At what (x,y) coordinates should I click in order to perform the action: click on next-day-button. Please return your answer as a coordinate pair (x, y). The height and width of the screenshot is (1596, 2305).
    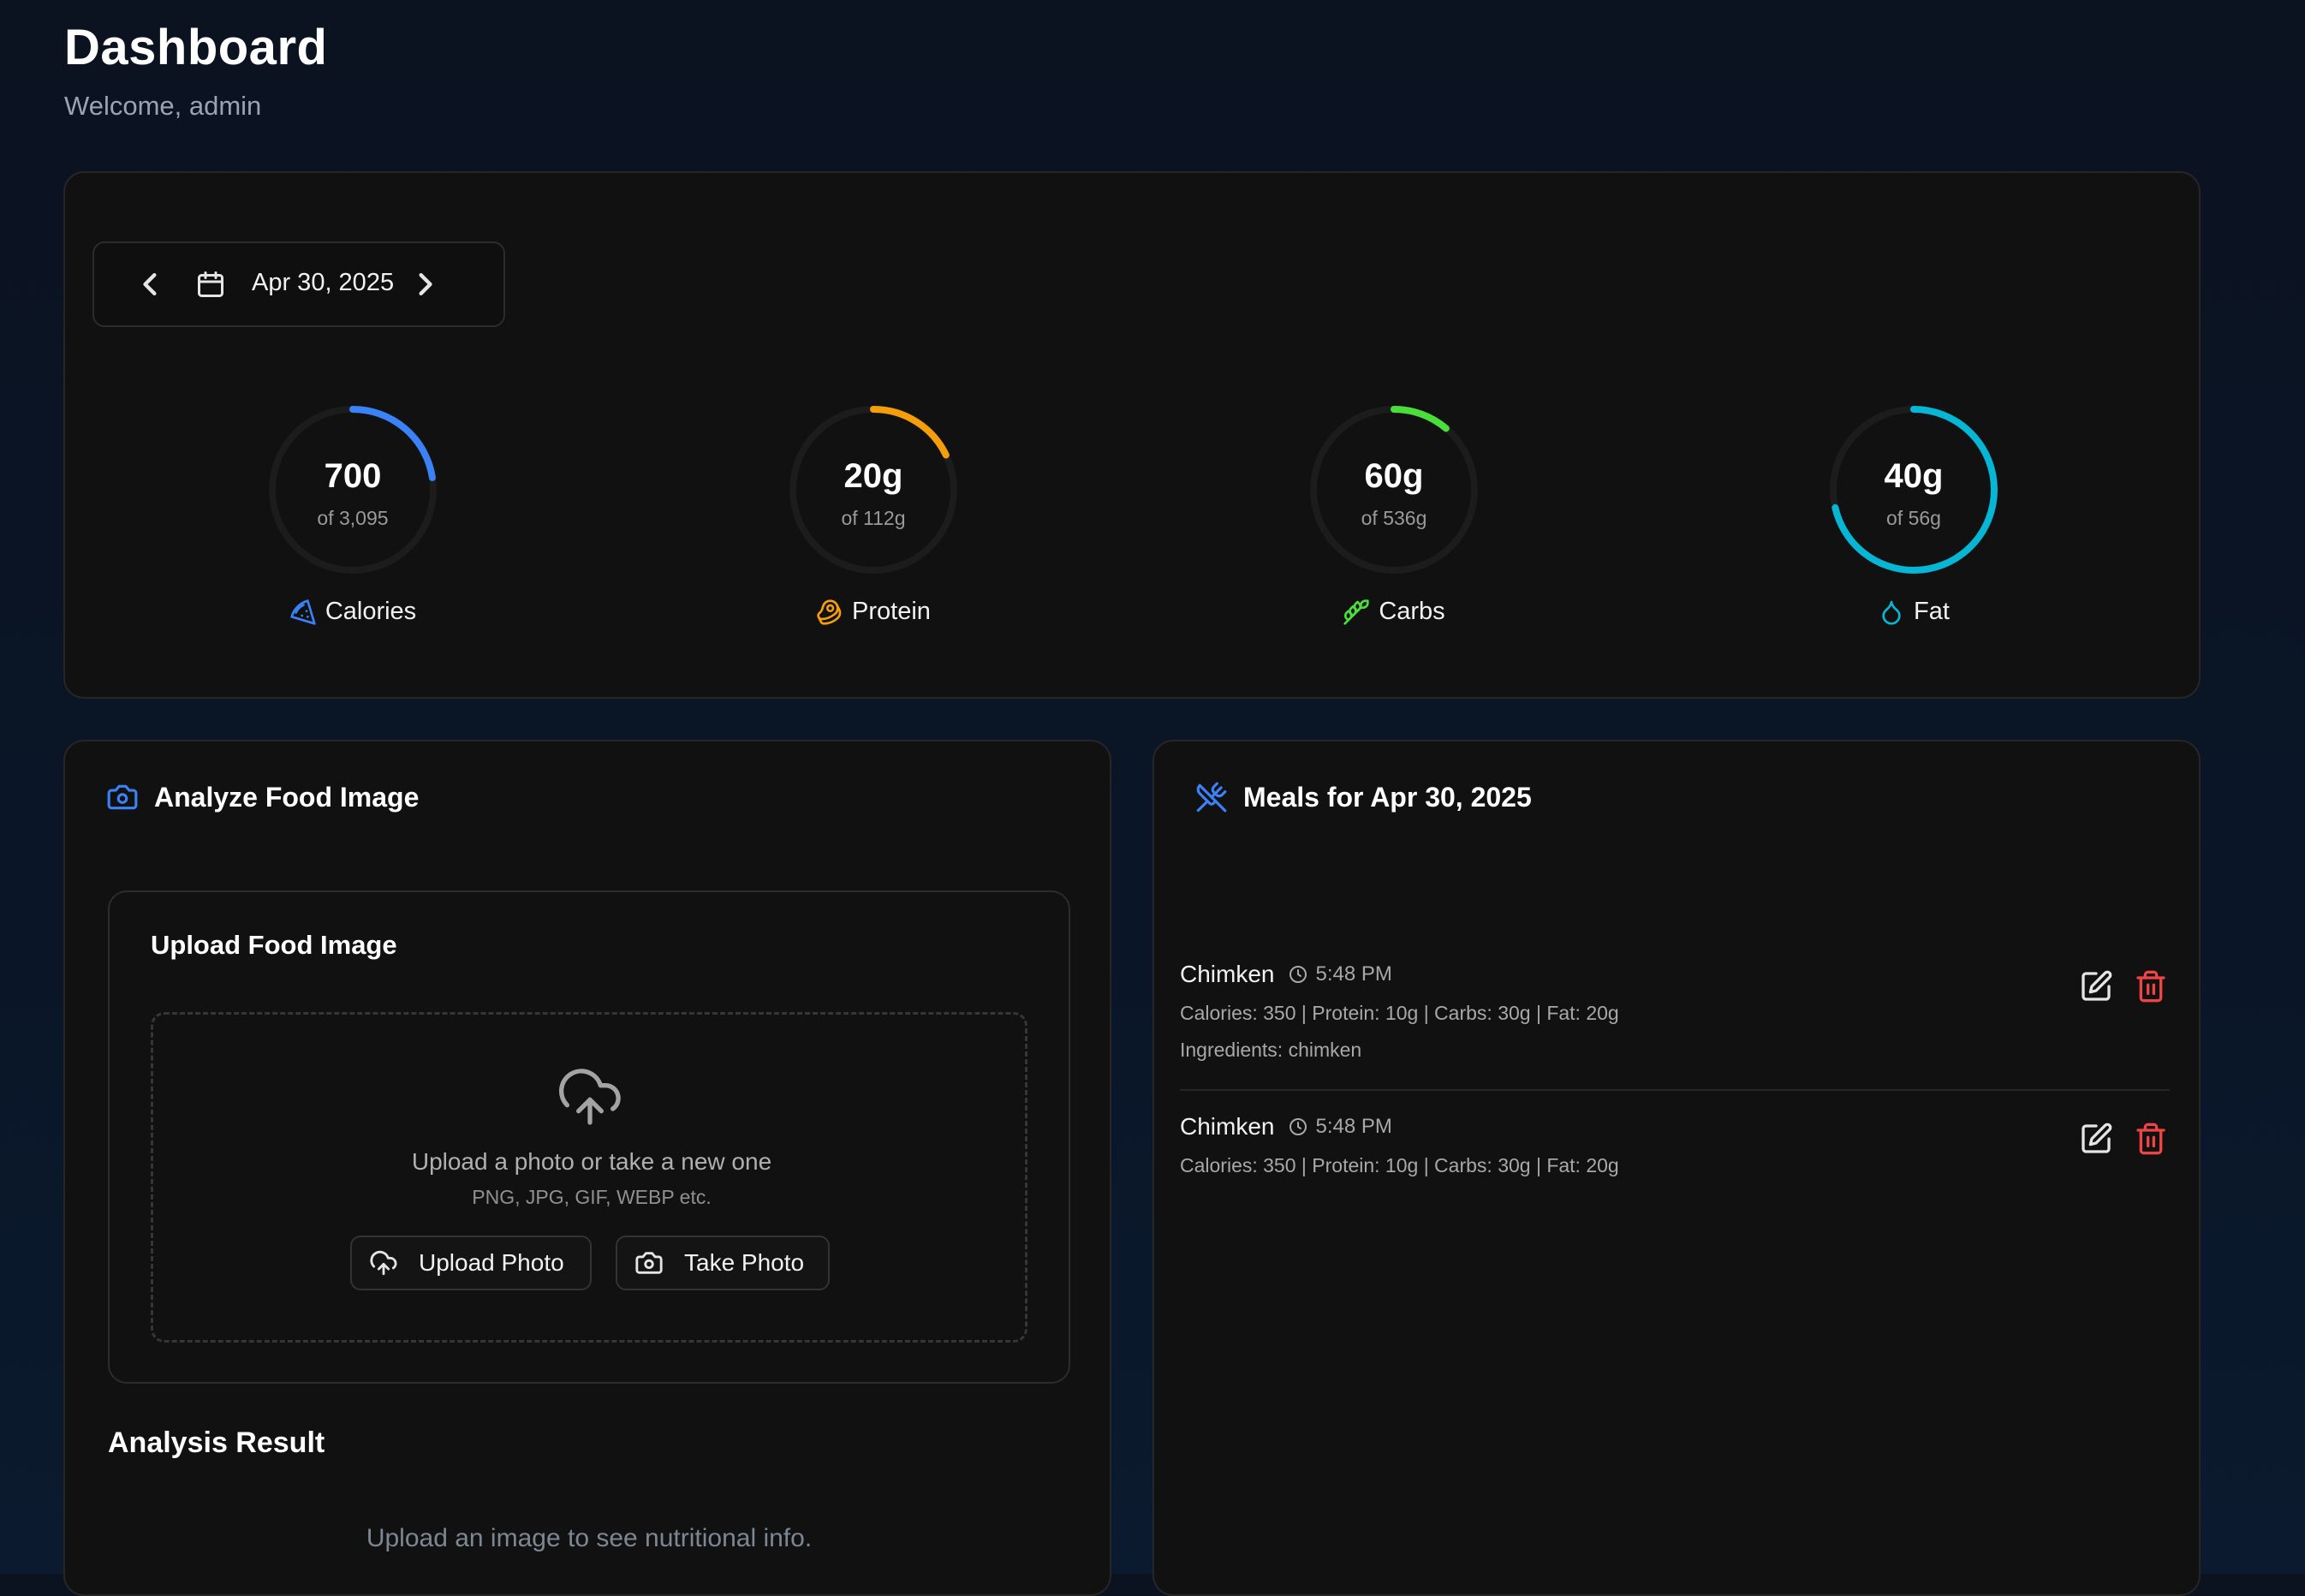
    Looking at the image, I should click on (424, 284).